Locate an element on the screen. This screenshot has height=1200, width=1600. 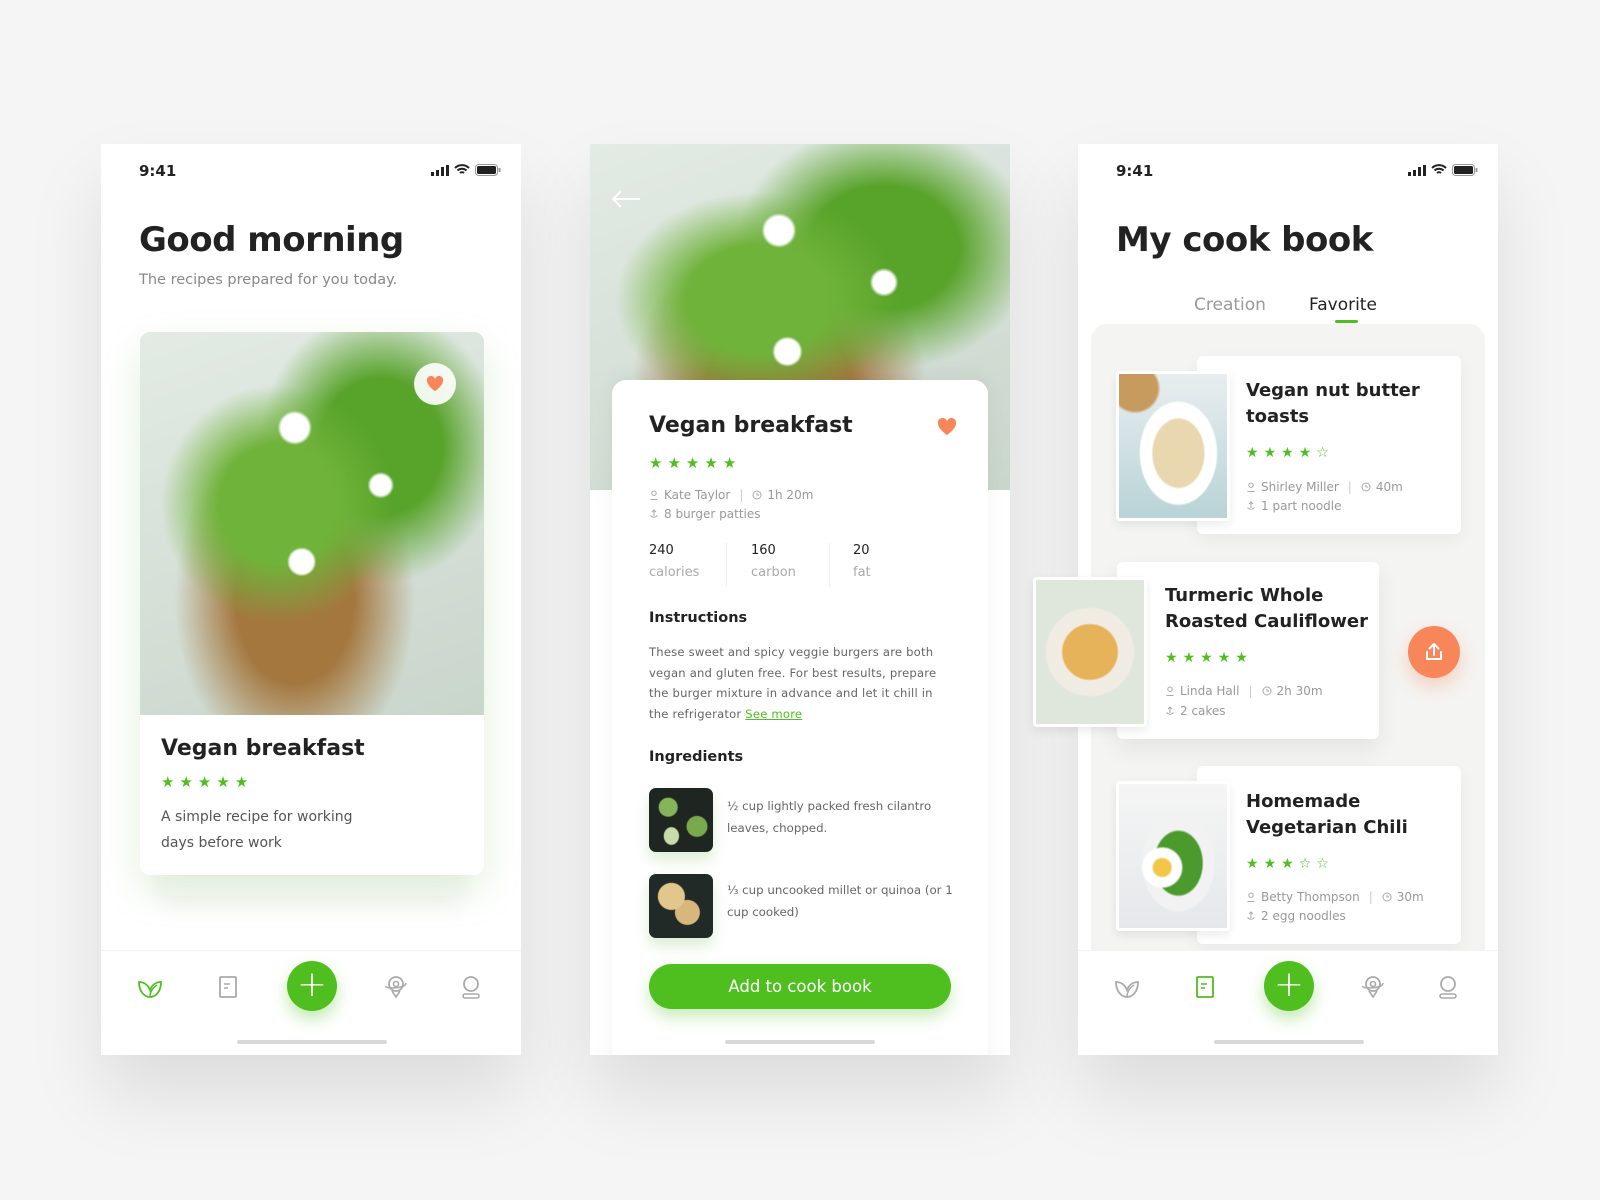
tab-creation: Creation is located at coordinates (1230, 305).